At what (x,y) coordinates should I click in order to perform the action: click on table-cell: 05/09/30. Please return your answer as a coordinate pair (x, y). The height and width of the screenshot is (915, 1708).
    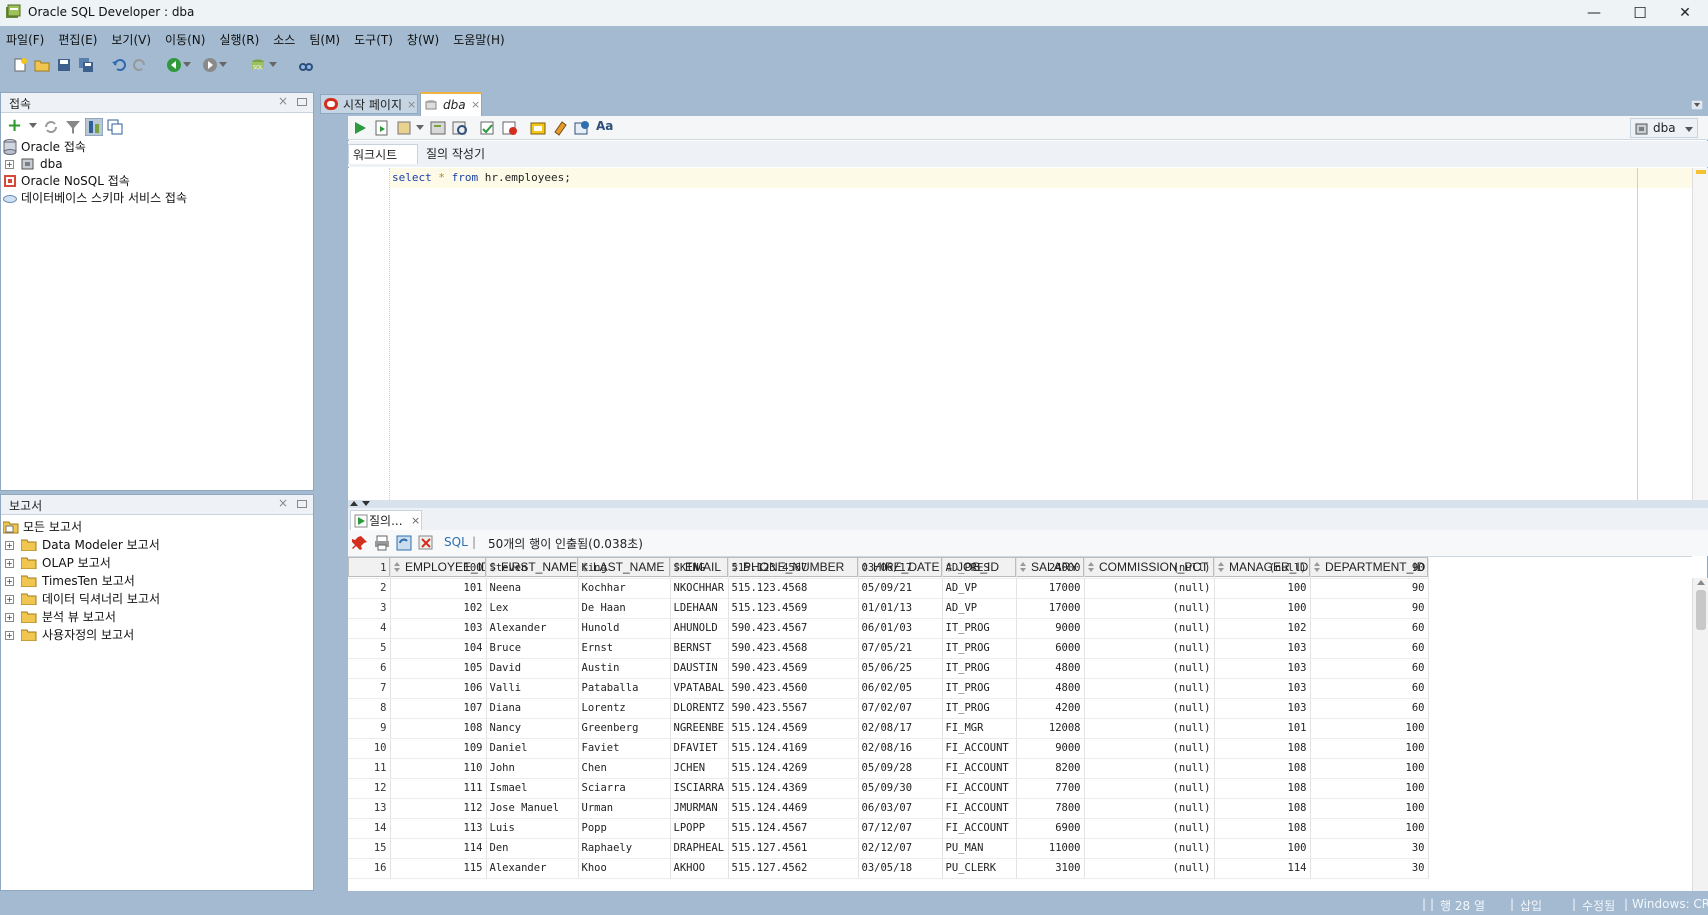
    Looking at the image, I should click on (900, 788).